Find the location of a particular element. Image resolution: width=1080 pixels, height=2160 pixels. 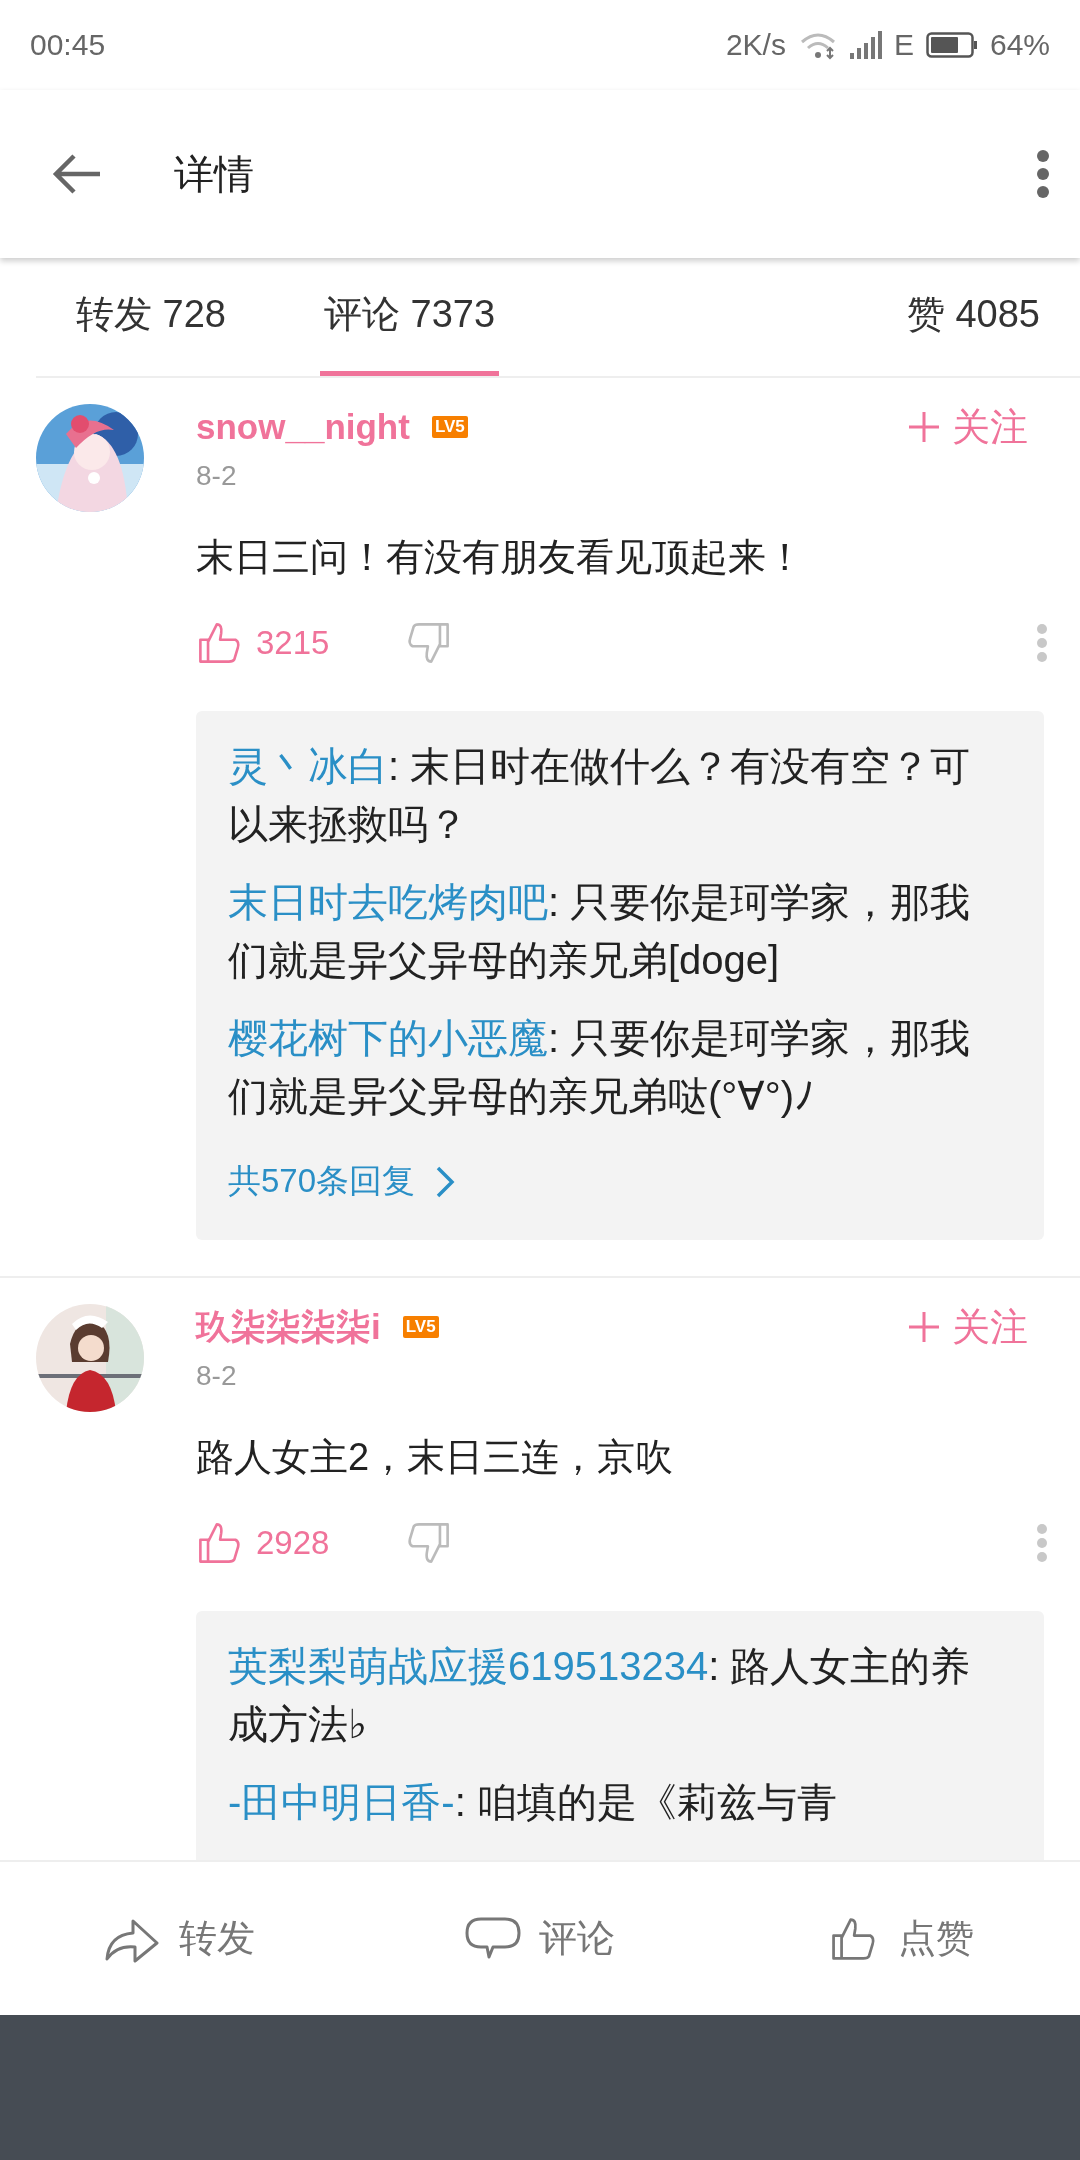

tab: 转发 728 is located at coordinates (151, 317).